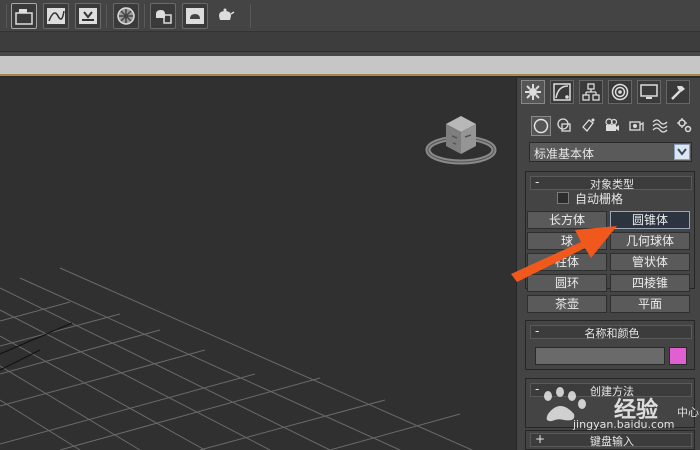 This screenshot has width=700, height=450. I want to click on lights-button, so click(589, 126).